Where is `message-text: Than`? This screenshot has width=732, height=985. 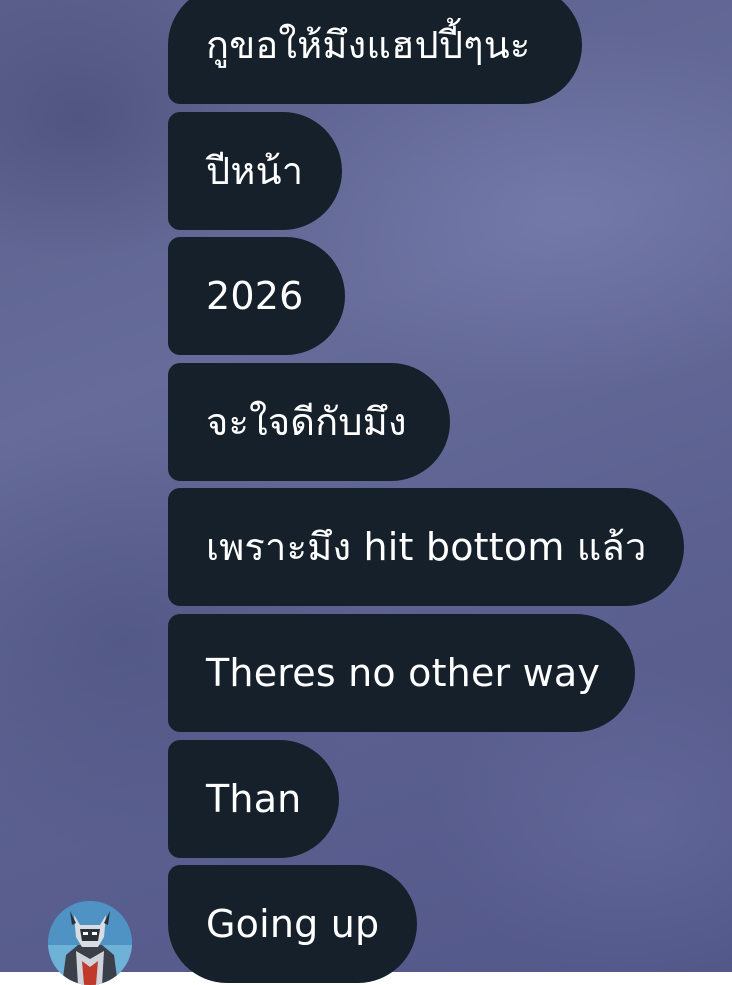
message-text: Than is located at coordinates (254, 799).